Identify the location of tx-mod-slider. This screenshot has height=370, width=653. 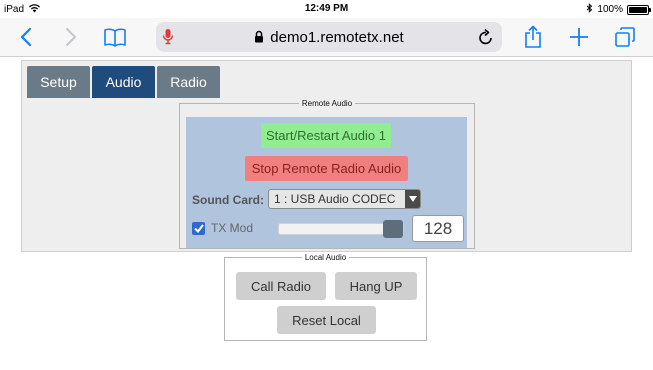
(341, 229).